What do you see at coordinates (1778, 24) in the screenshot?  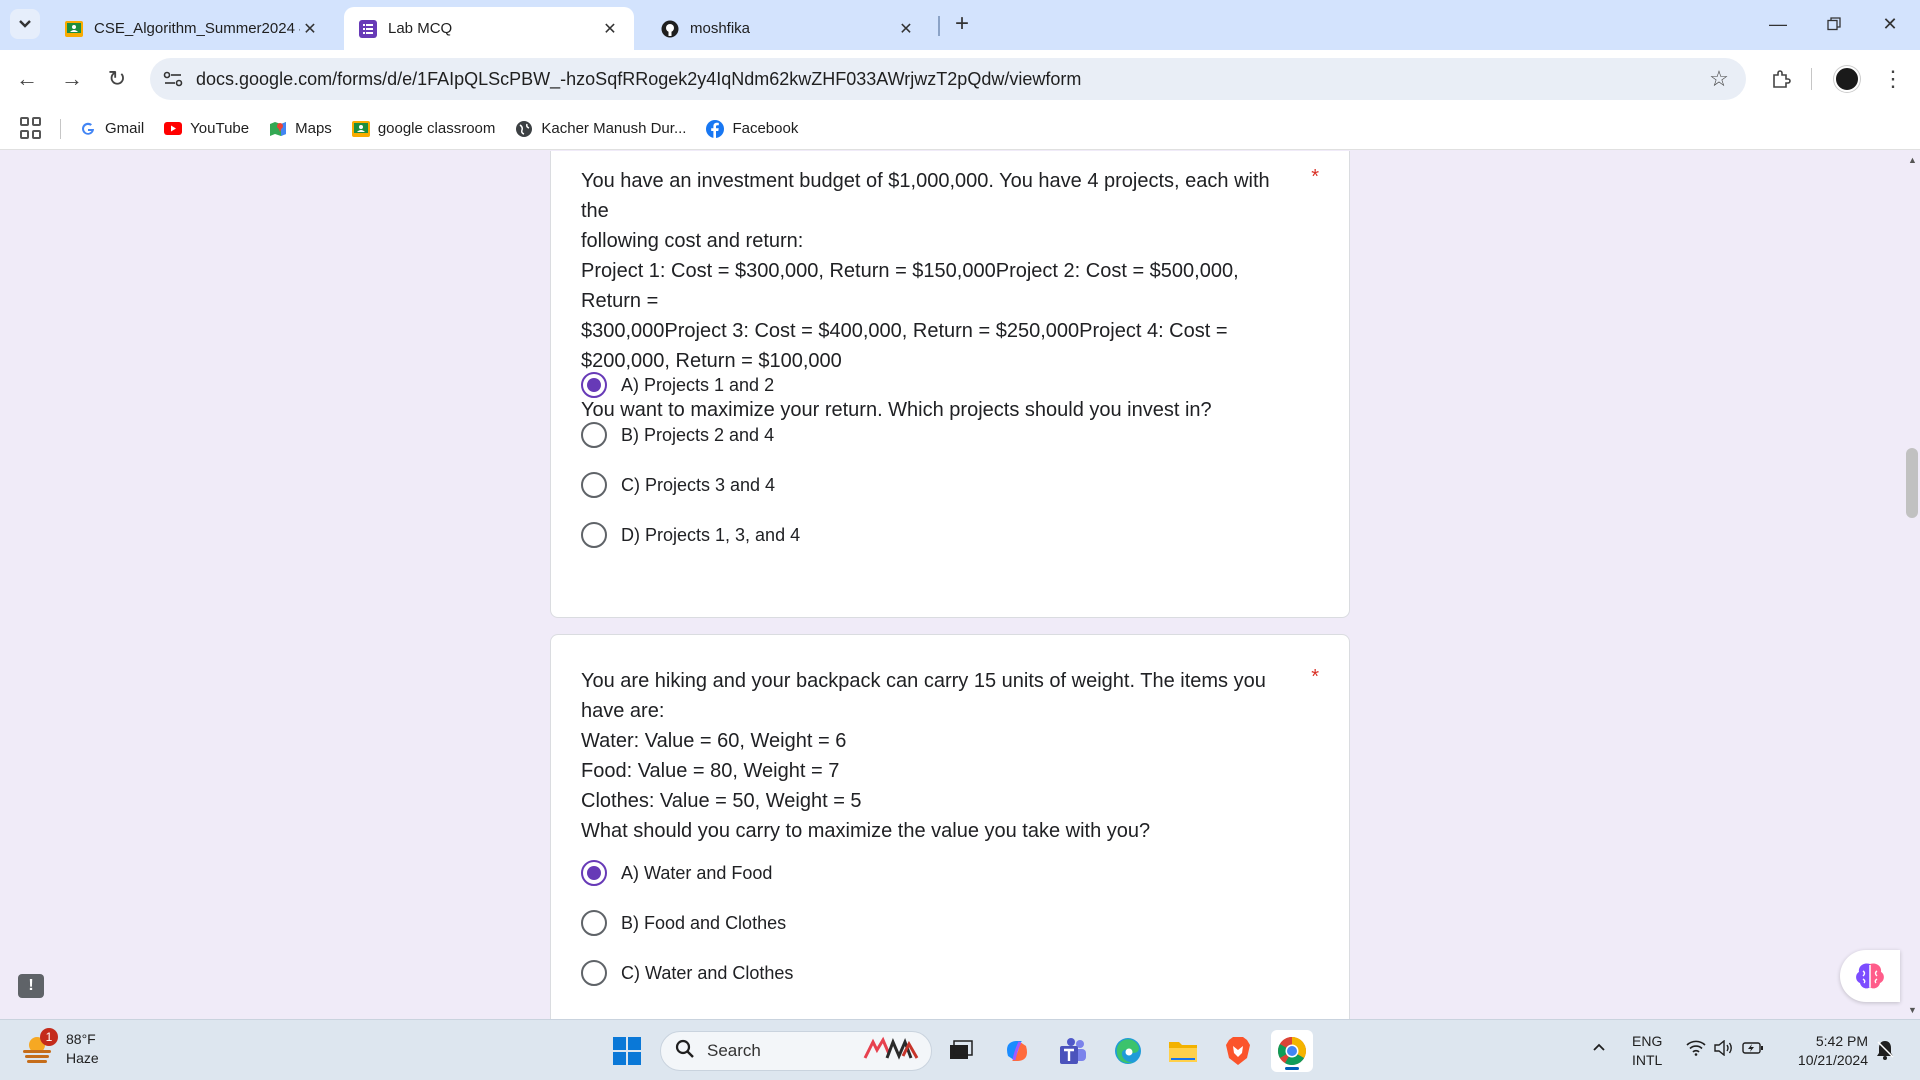 I see `minimize-button: —` at bounding box center [1778, 24].